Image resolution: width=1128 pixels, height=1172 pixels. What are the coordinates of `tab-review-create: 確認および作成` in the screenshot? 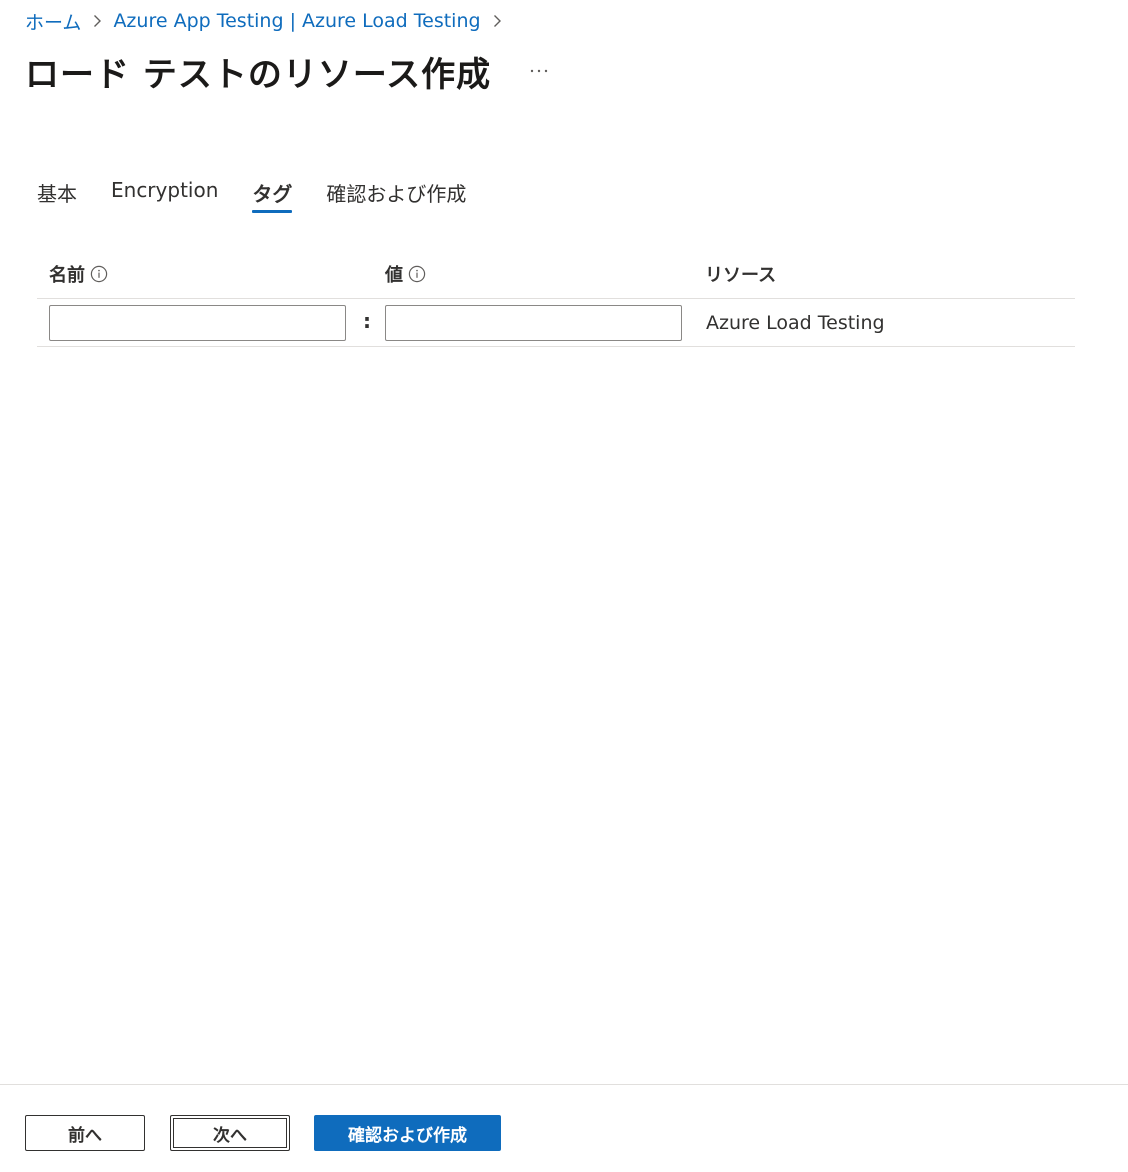 It's located at (396, 195).